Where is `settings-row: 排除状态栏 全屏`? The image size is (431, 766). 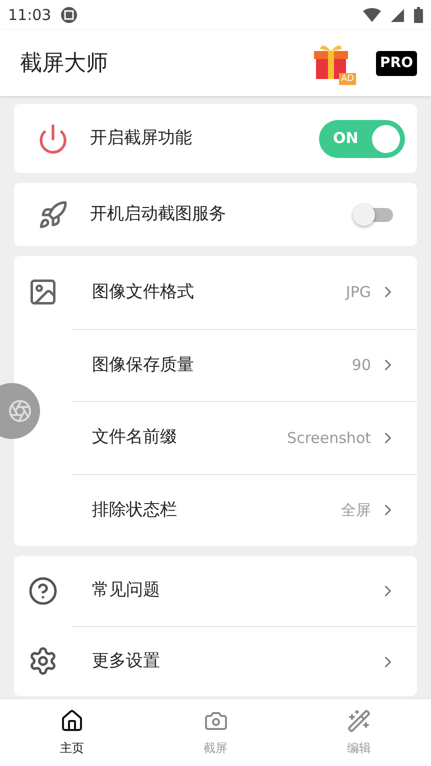
settings-row: 排除状态栏 全屏 is located at coordinates (244, 510).